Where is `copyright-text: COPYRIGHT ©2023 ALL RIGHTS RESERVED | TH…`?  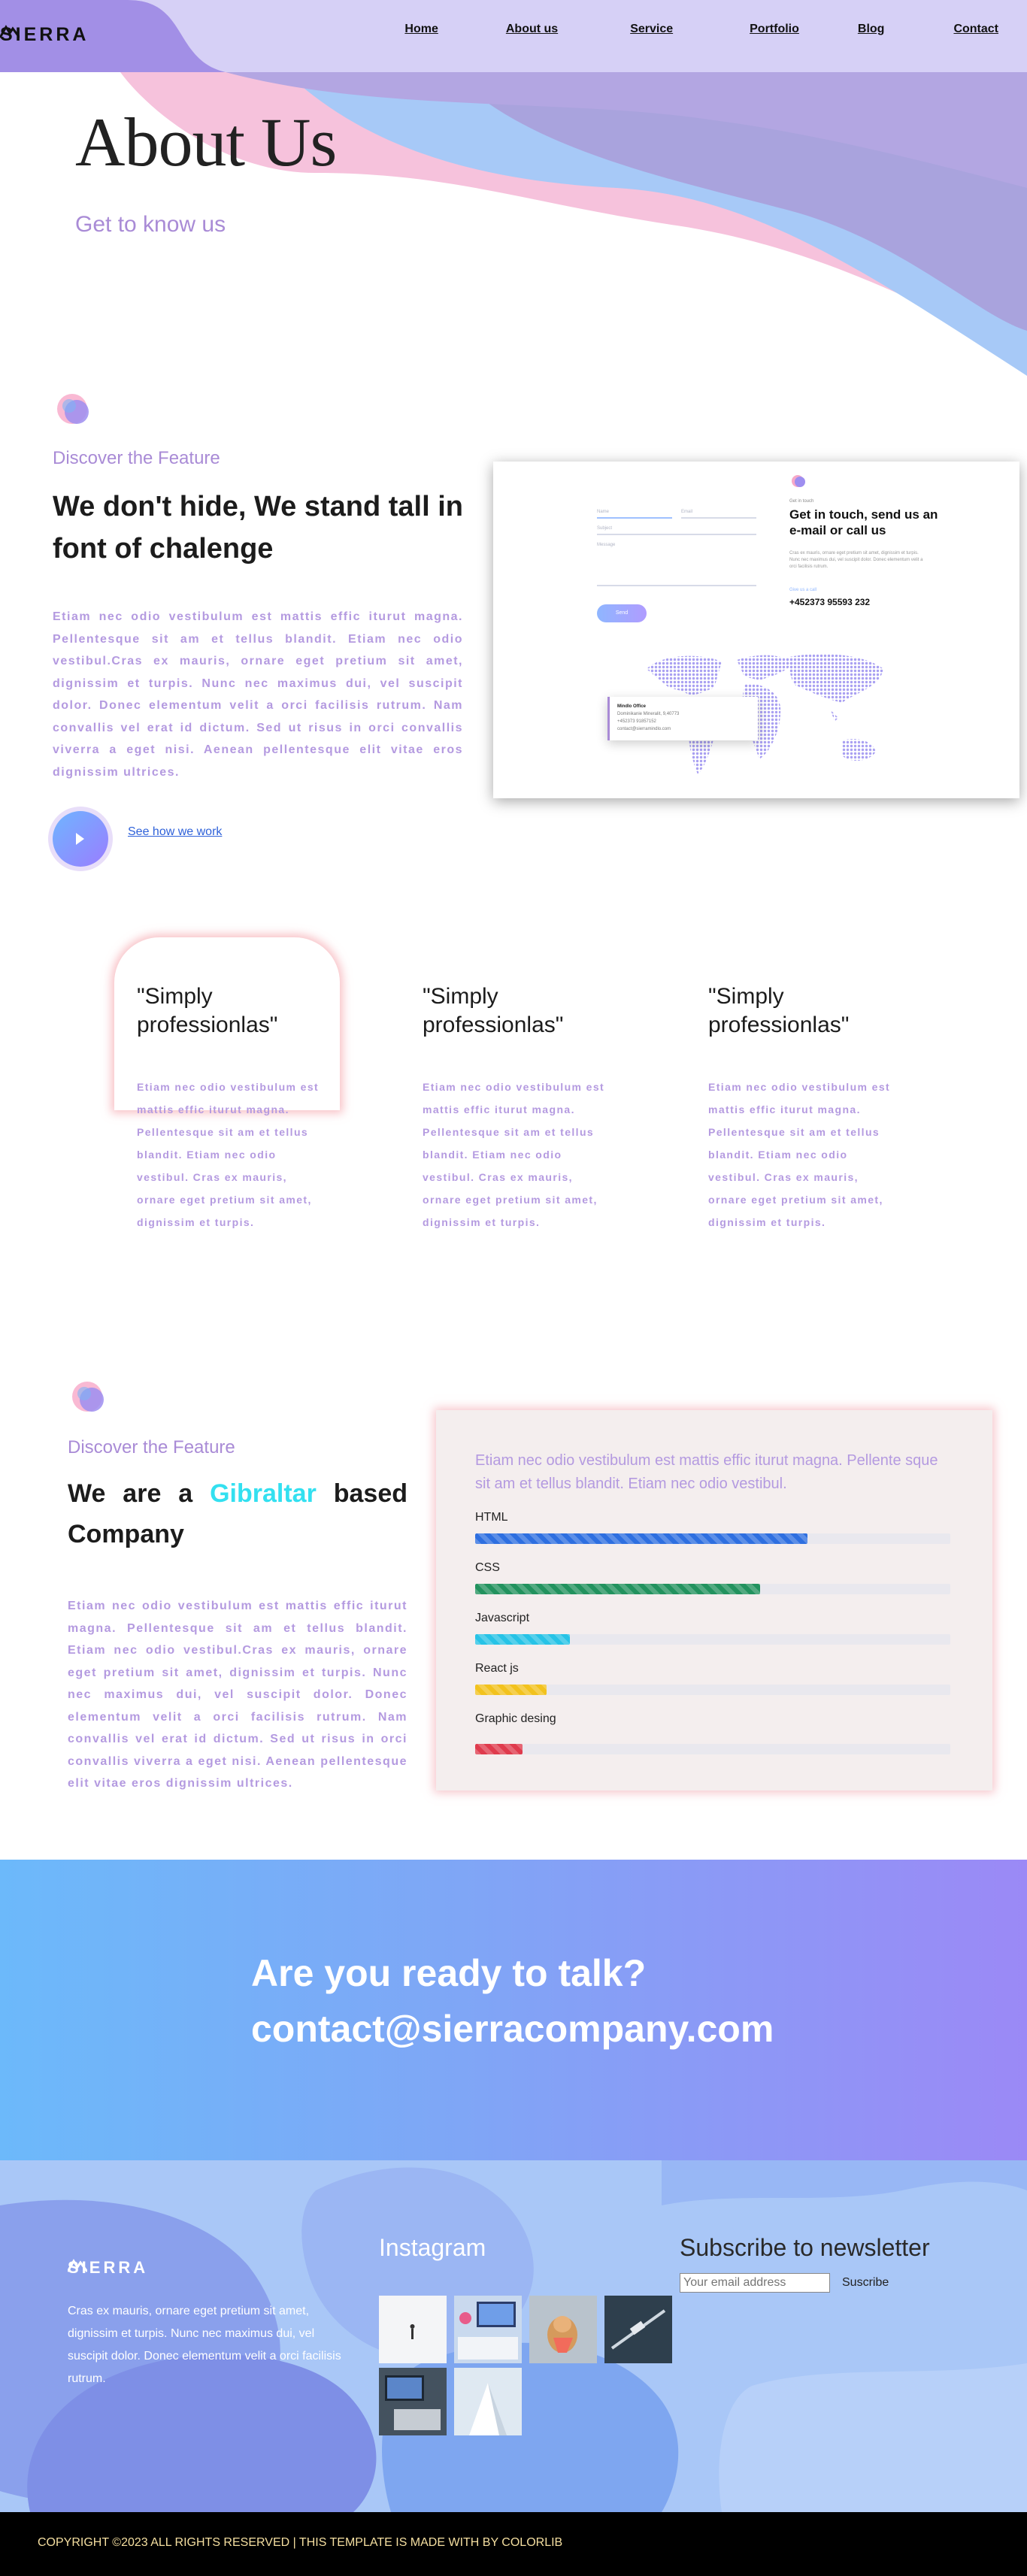
copyright-text: COPYRIGHT ©2023 ALL RIGHTS RESERVED | TH… is located at coordinates (300, 2542).